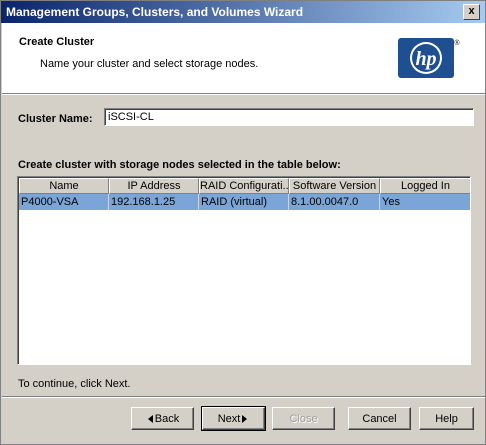 The image size is (486, 445). What do you see at coordinates (289, 117) in the screenshot?
I see `cluster-name-input: iSCSI-CL` at bounding box center [289, 117].